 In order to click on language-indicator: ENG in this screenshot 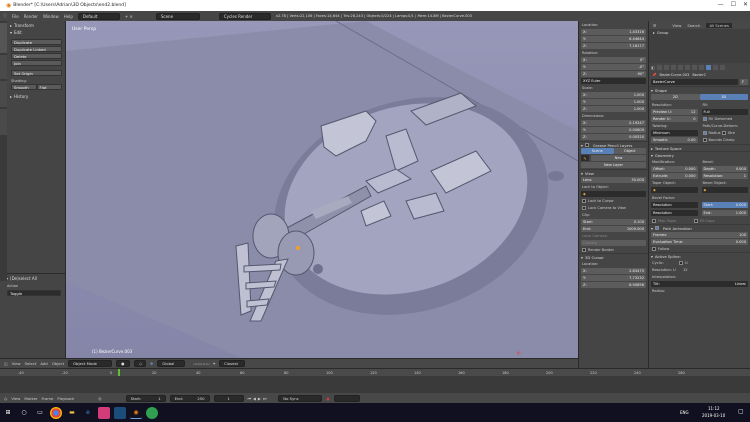, I will do `click(684, 412)`.